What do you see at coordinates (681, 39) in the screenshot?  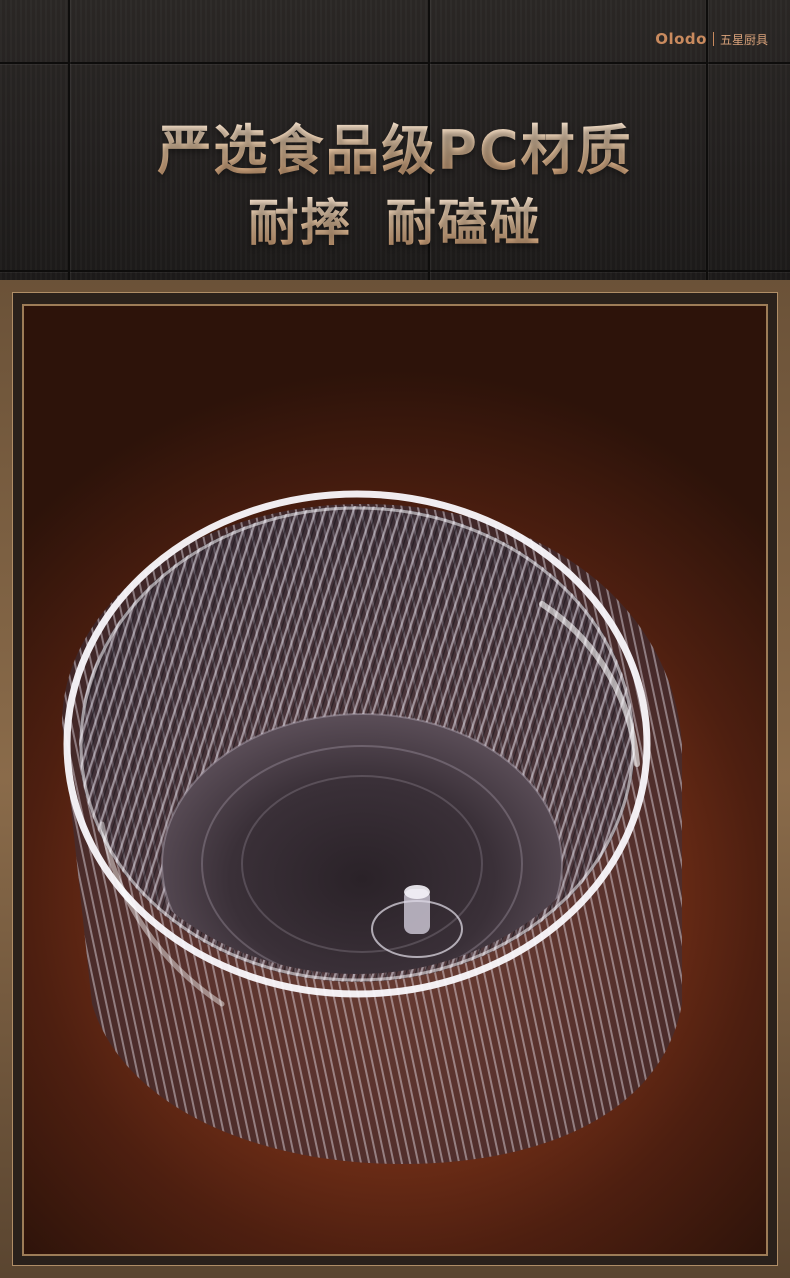 I see `brand-logo: Olodo` at bounding box center [681, 39].